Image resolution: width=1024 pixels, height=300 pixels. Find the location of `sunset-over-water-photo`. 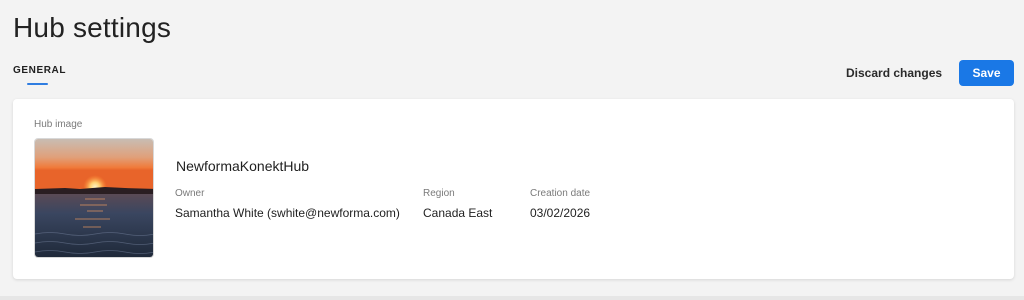

sunset-over-water-photo is located at coordinates (94, 198).